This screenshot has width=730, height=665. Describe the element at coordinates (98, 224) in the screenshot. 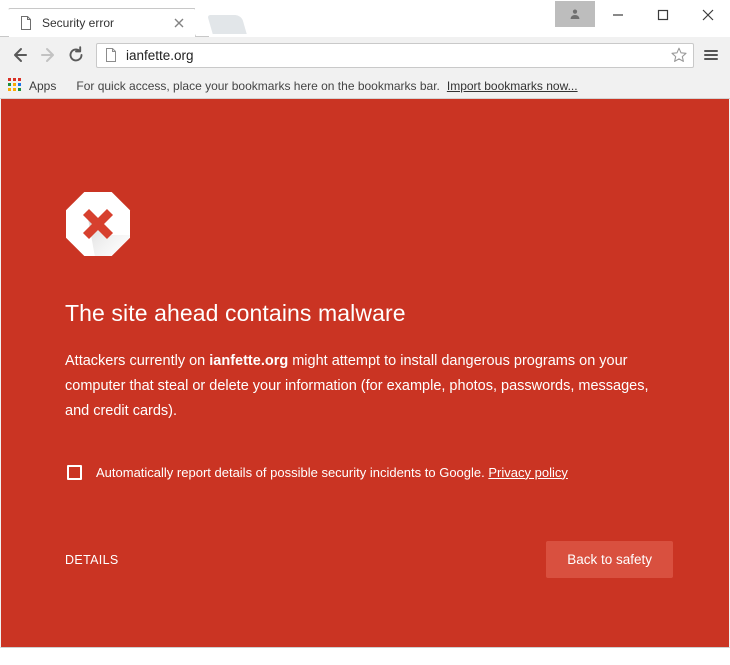

I see `octagon-x-icon` at that location.